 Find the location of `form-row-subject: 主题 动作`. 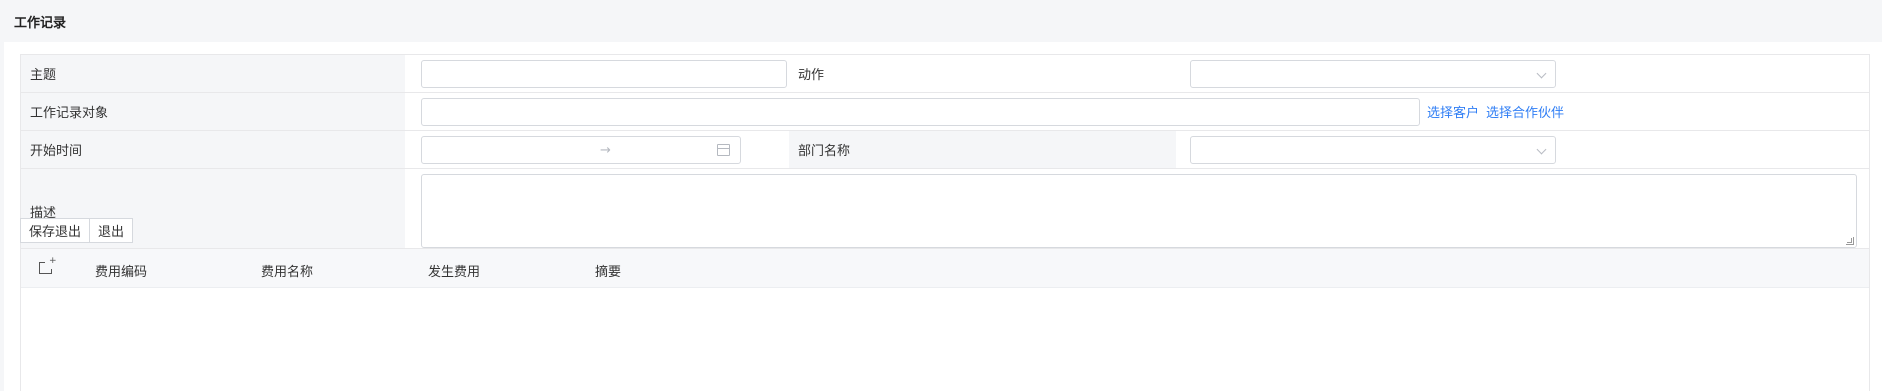

form-row-subject: 主题 动作 is located at coordinates (945, 74).